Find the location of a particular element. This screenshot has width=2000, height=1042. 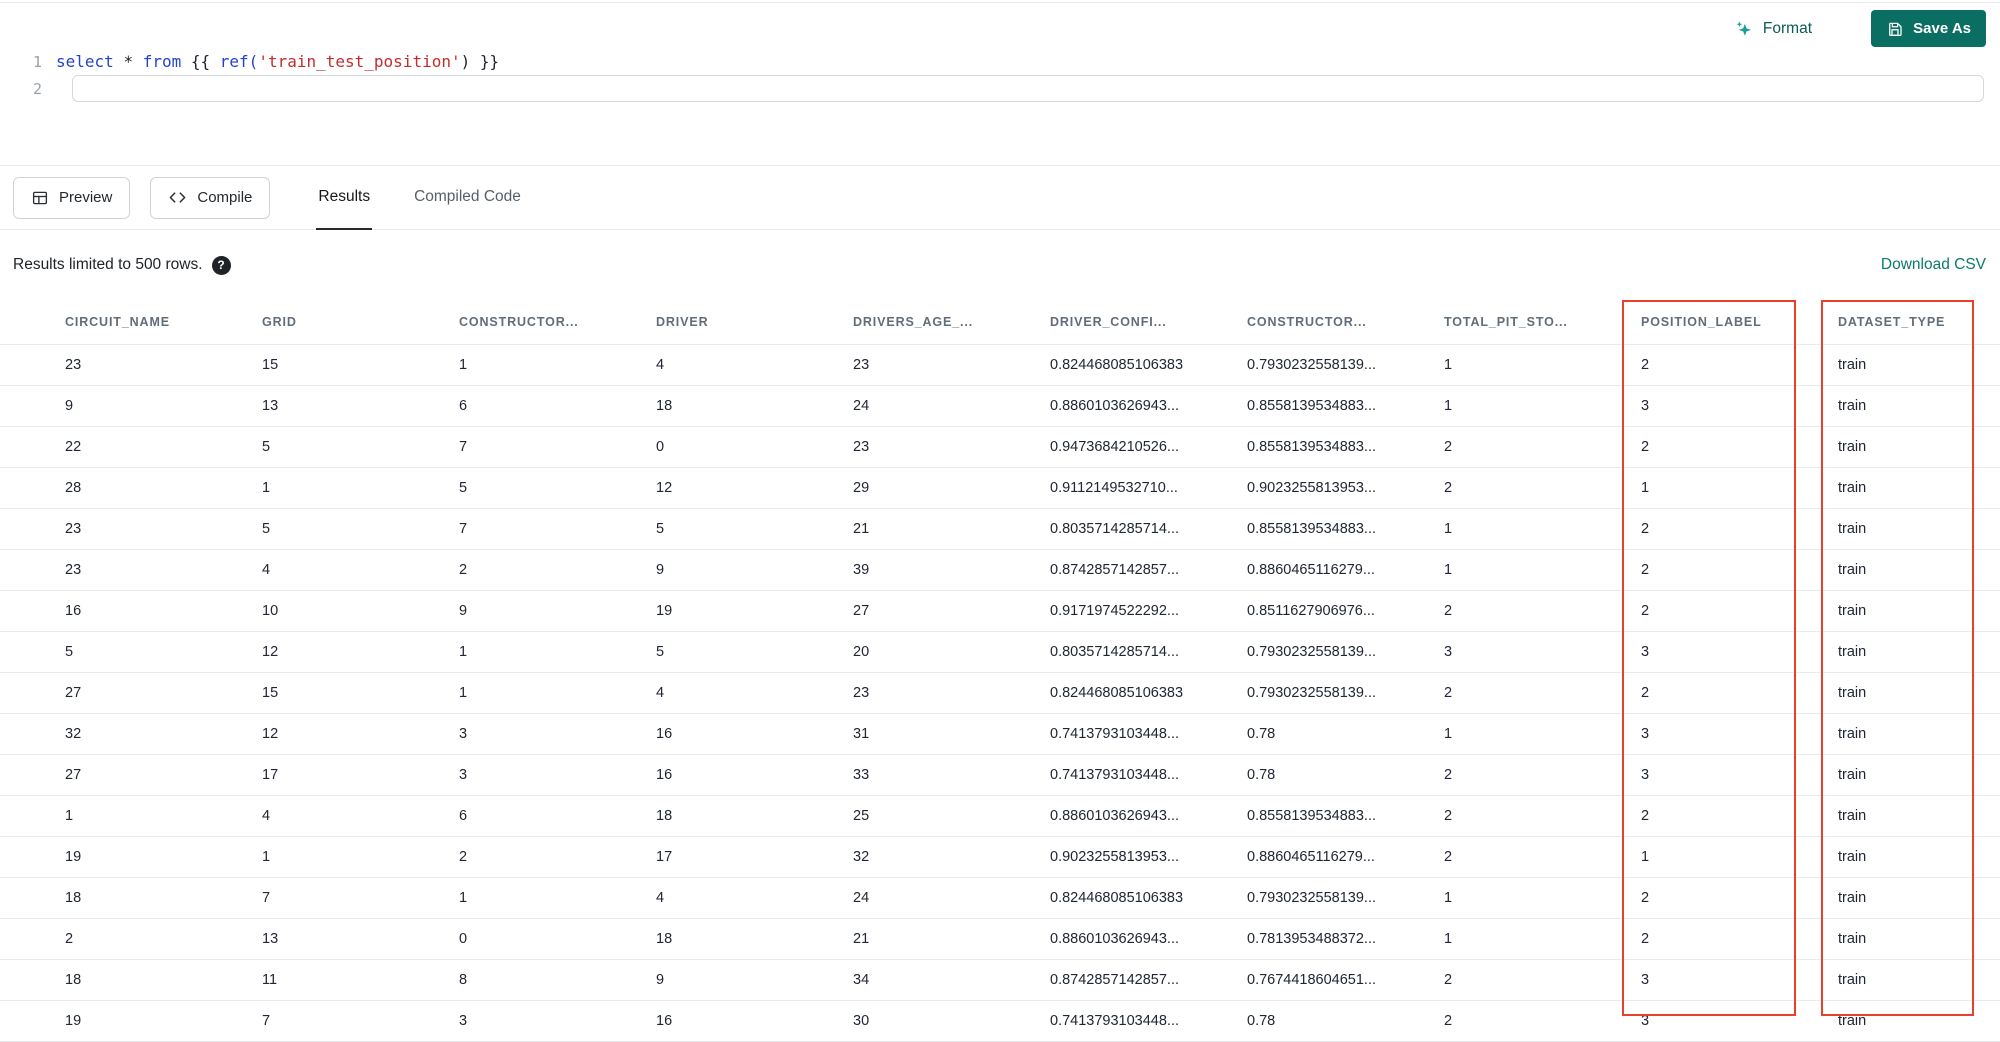

table-cell: 8 is located at coordinates (463, 980).